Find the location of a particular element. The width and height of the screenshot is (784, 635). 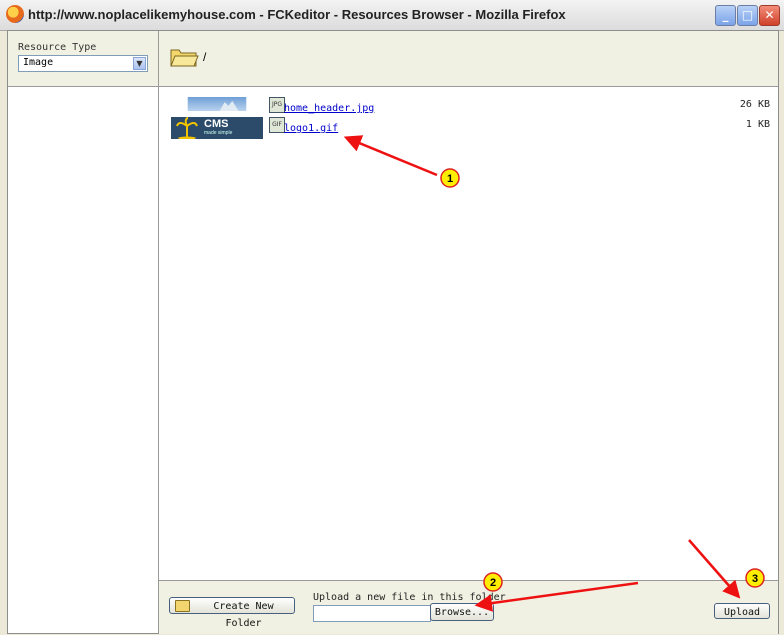

file-name-link: home_header.jpg is located at coordinates (329, 108).